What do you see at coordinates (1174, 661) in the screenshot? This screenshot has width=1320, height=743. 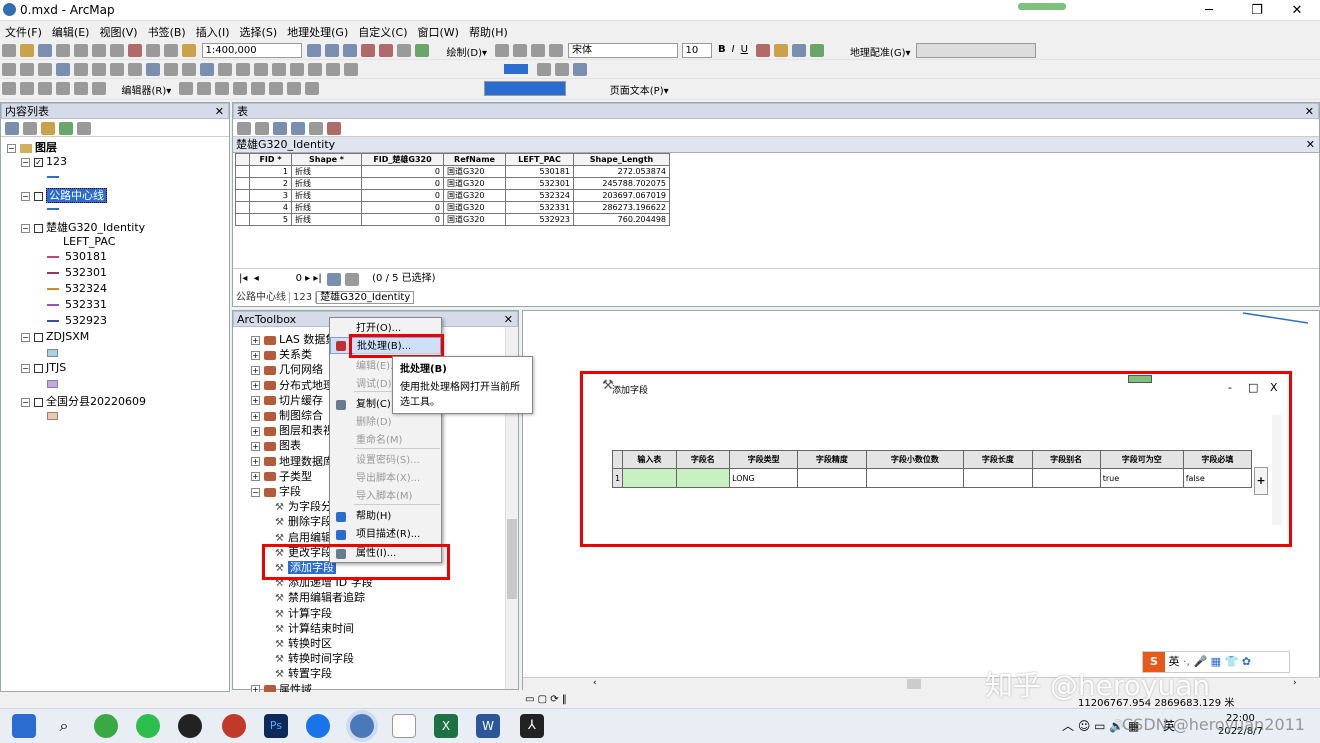 I see `ime-lang: 英` at bounding box center [1174, 661].